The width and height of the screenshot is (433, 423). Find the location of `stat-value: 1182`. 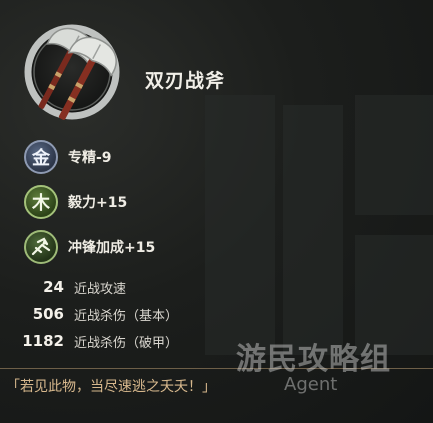

stat-value: 1182 is located at coordinates (43, 341).